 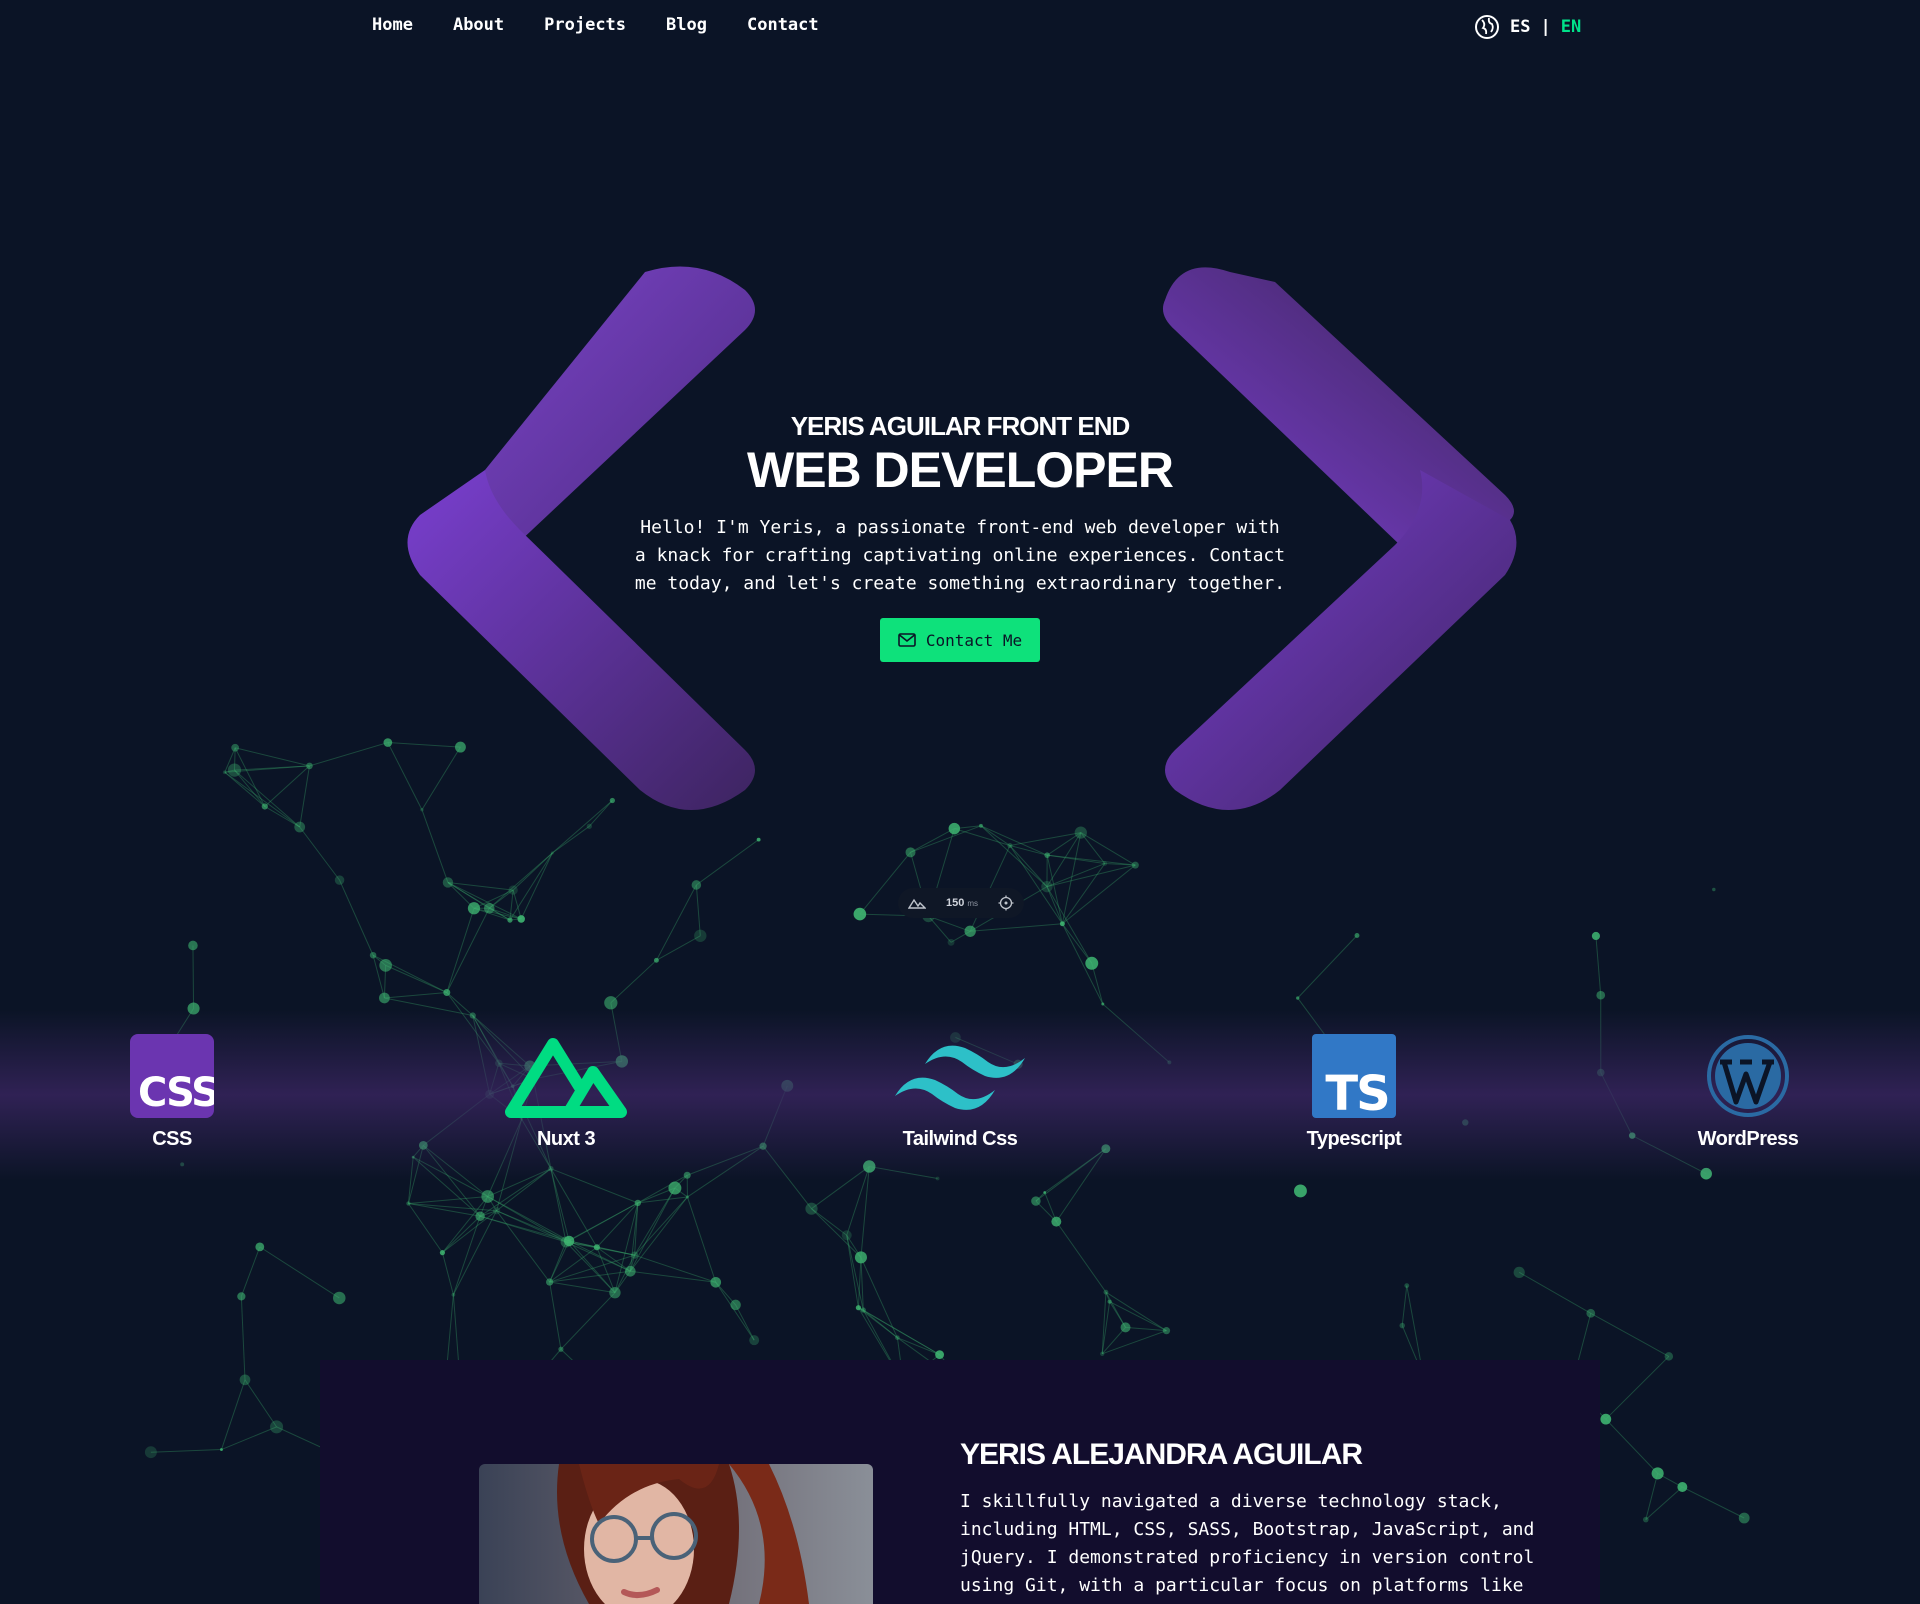 I want to click on wordpress-icon, so click(x=1748, y=1076).